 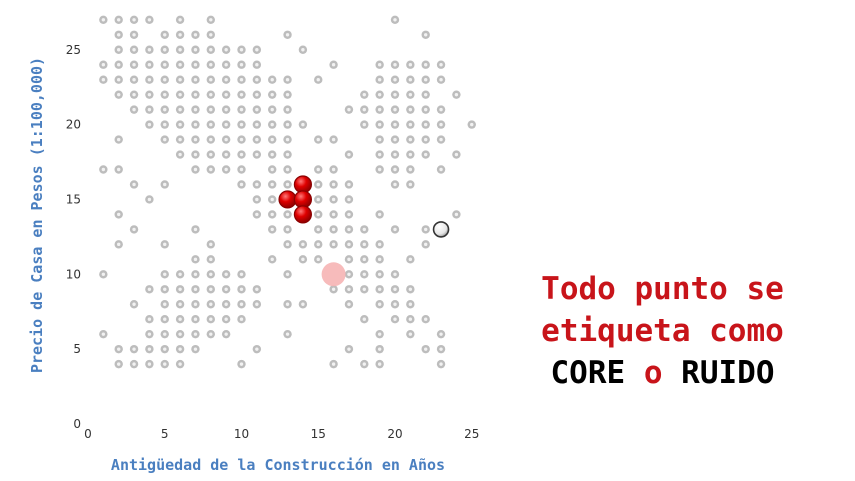 I want to click on y-tick-label: 5, so click(x=77, y=349).